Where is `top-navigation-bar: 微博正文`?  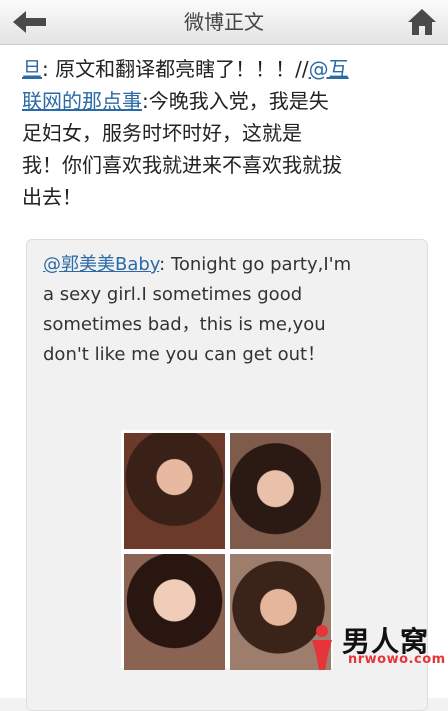
top-navigation-bar: 微博正文 is located at coordinates (224, 22).